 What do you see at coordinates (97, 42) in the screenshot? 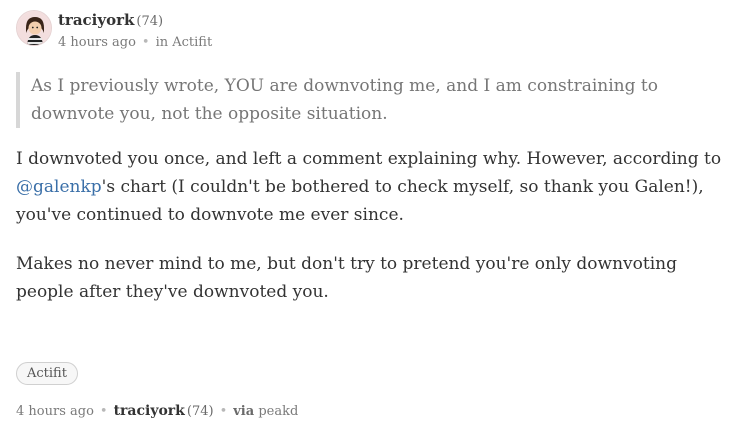
I see `post-time: 4 hours ago` at bounding box center [97, 42].